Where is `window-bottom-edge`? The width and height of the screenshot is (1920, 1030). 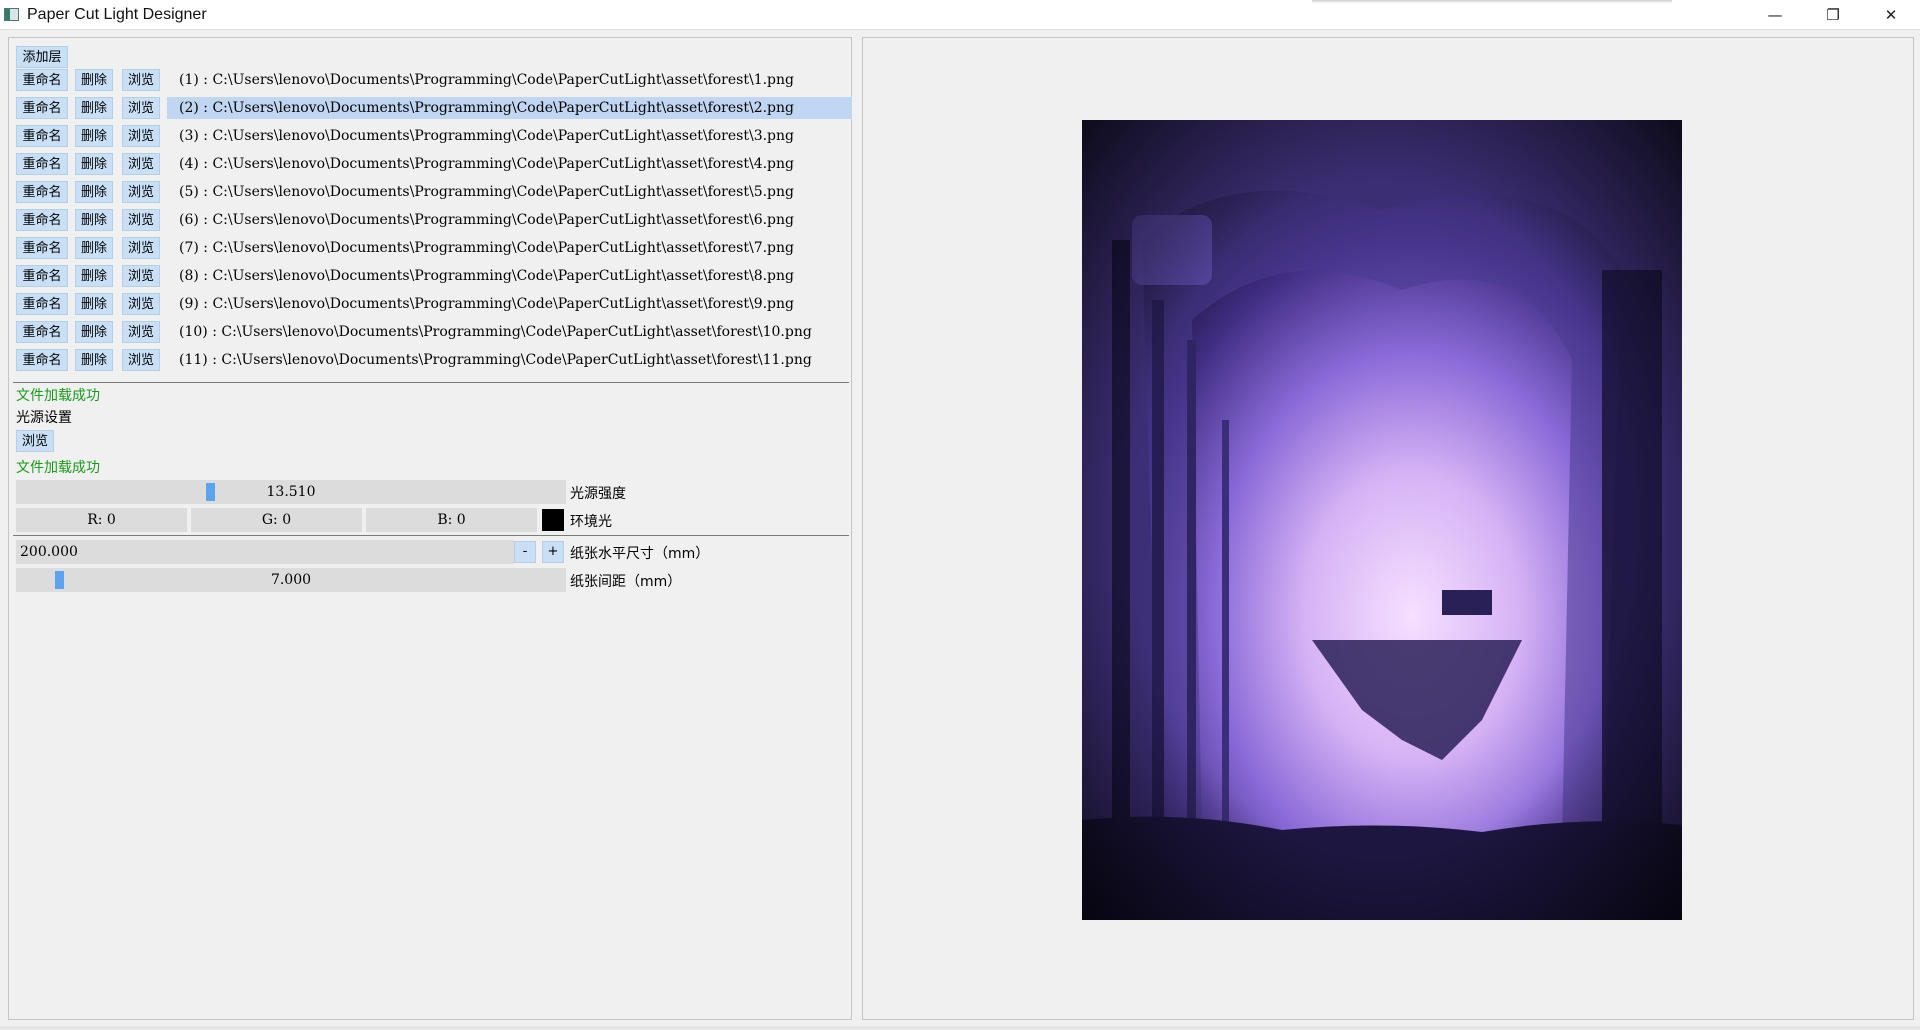 window-bottom-edge is located at coordinates (960, 1028).